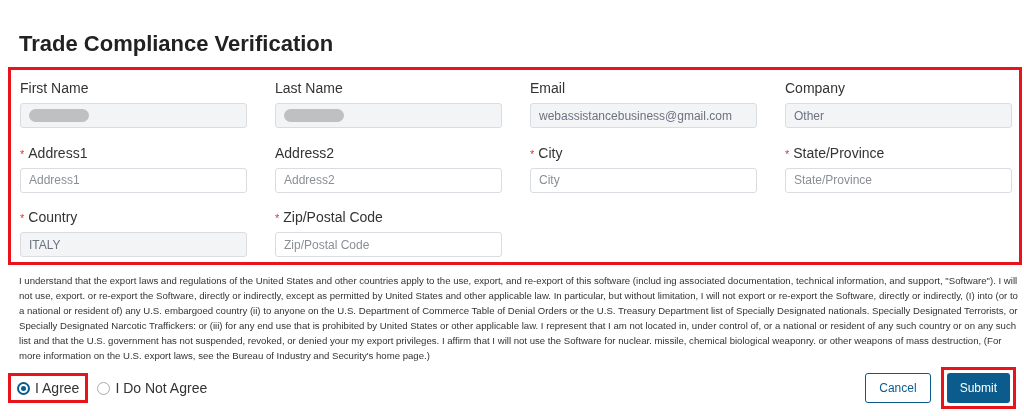 This screenshot has width=1024, height=416. Describe the element at coordinates (898, 388) in the screenshot. I see `cancel-button: Cancel` at that location.